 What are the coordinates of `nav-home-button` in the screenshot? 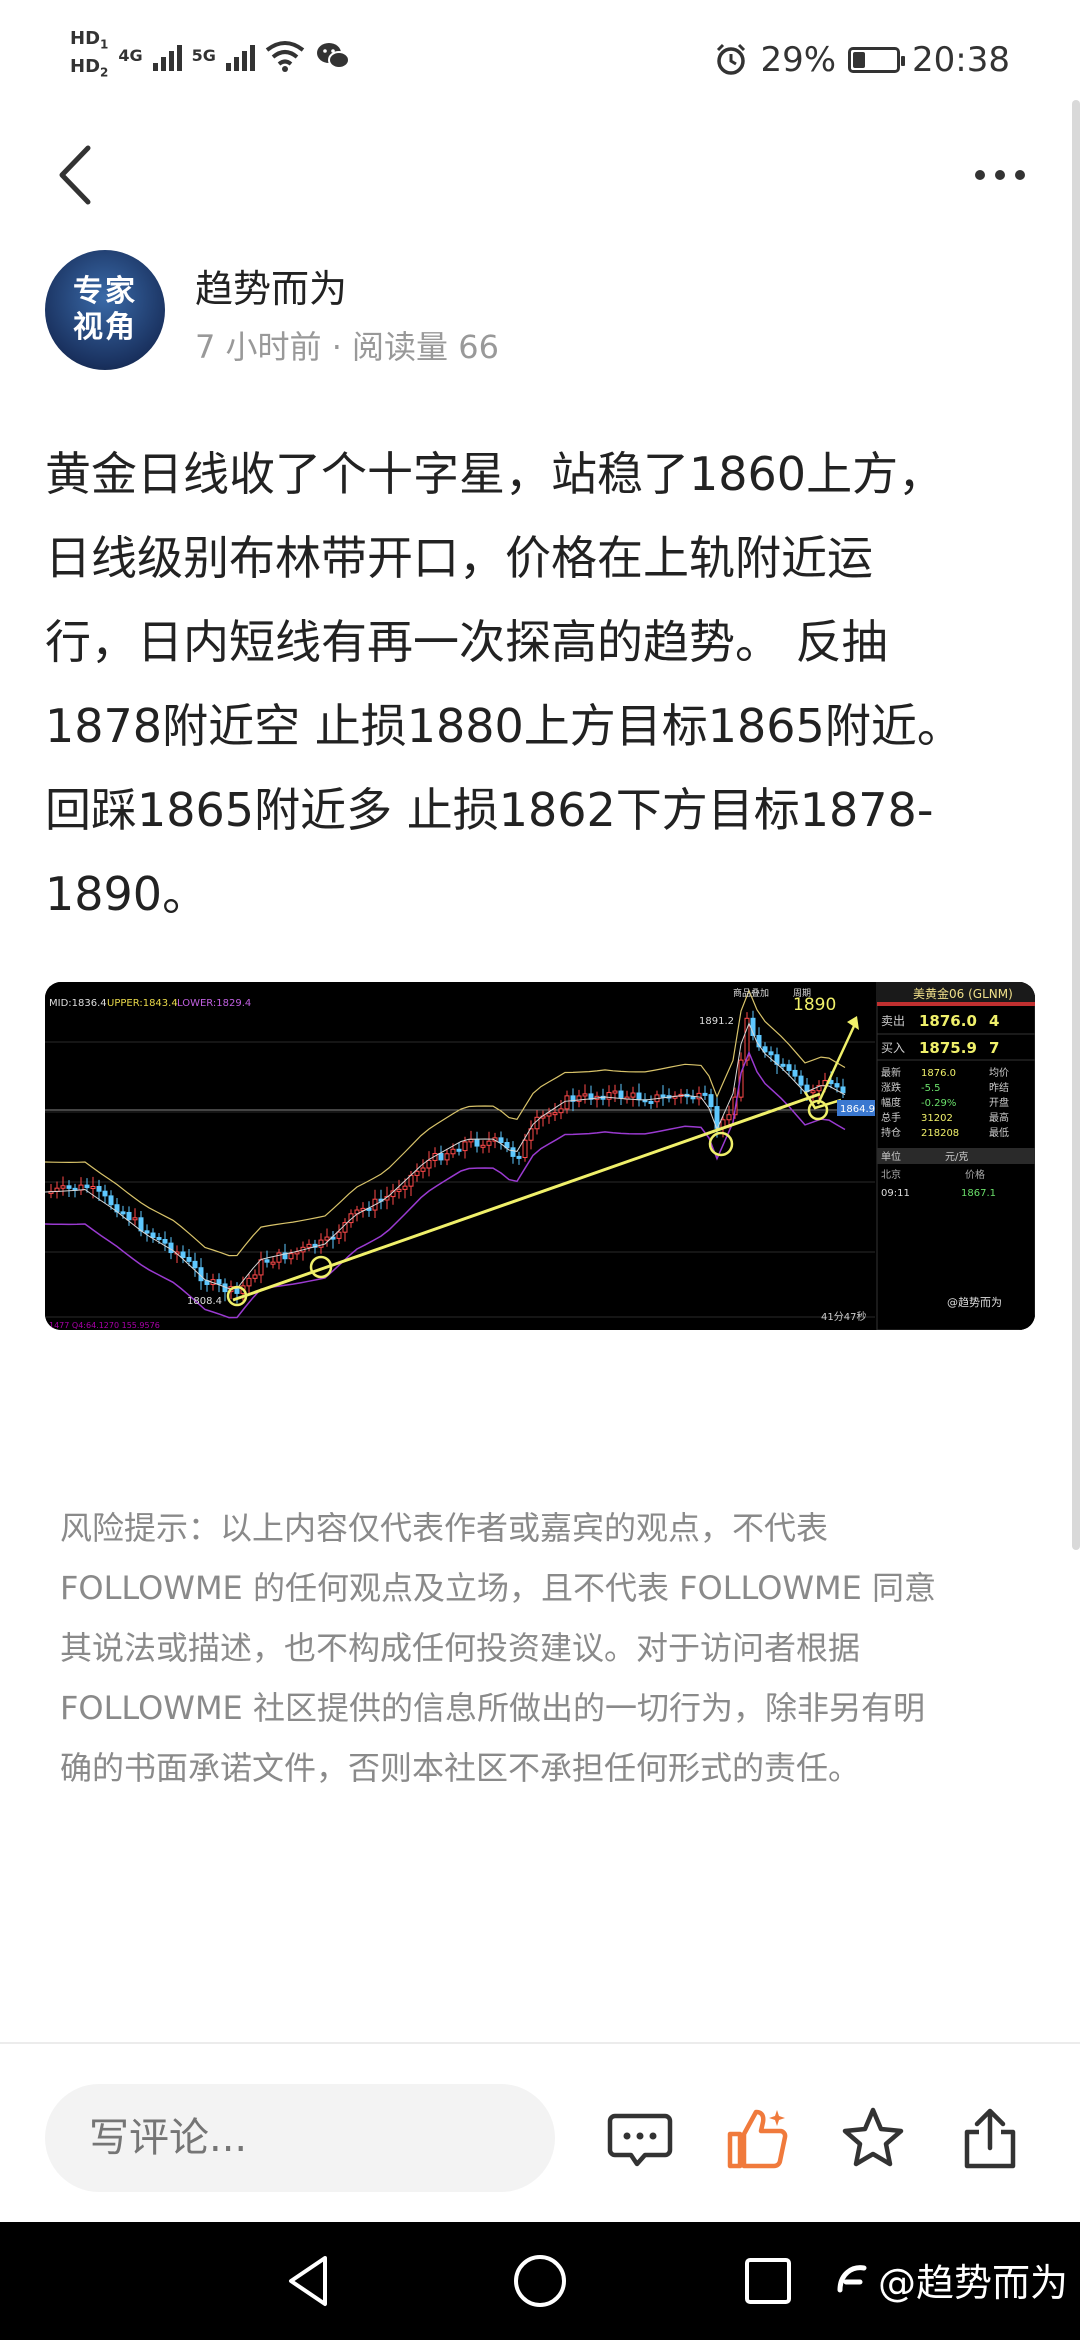 It's located at (540, 2281).